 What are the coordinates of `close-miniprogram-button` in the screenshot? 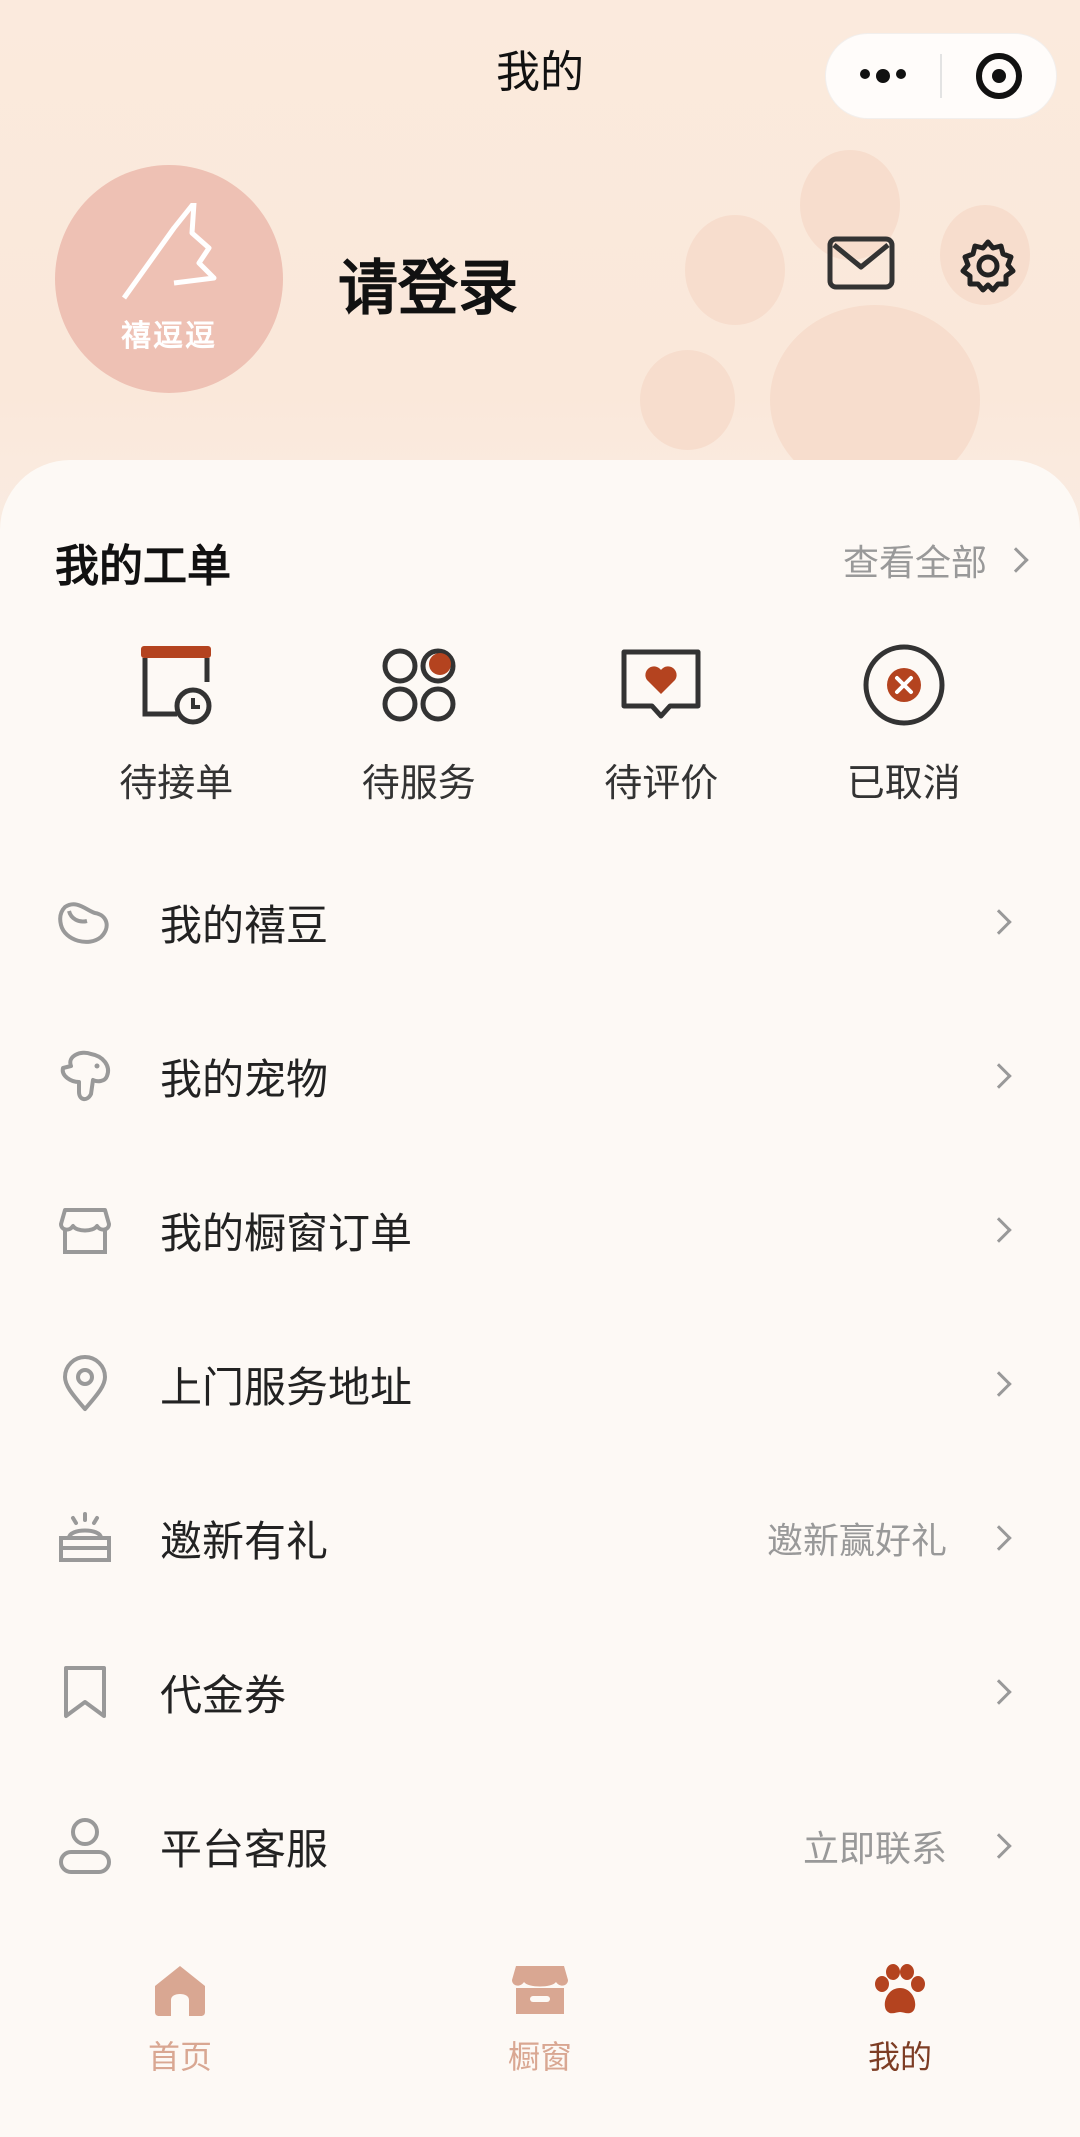 It's located at (999, 76).